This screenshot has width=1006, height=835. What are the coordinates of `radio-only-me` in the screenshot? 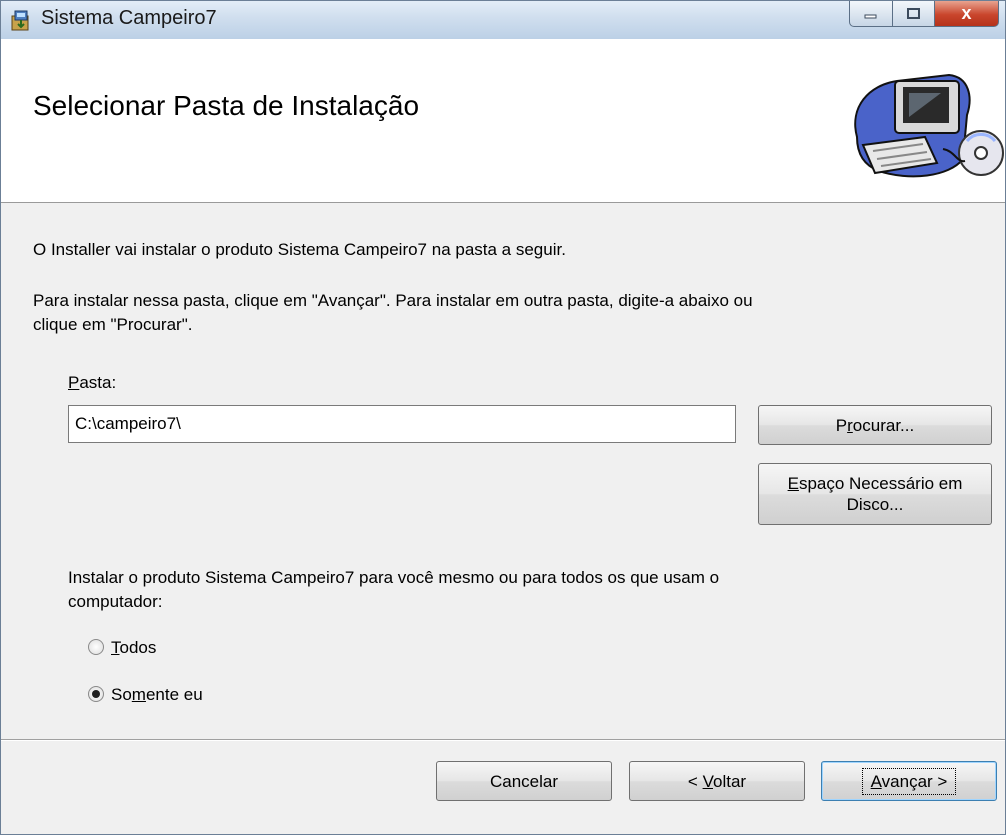 It's located at (96, 694).